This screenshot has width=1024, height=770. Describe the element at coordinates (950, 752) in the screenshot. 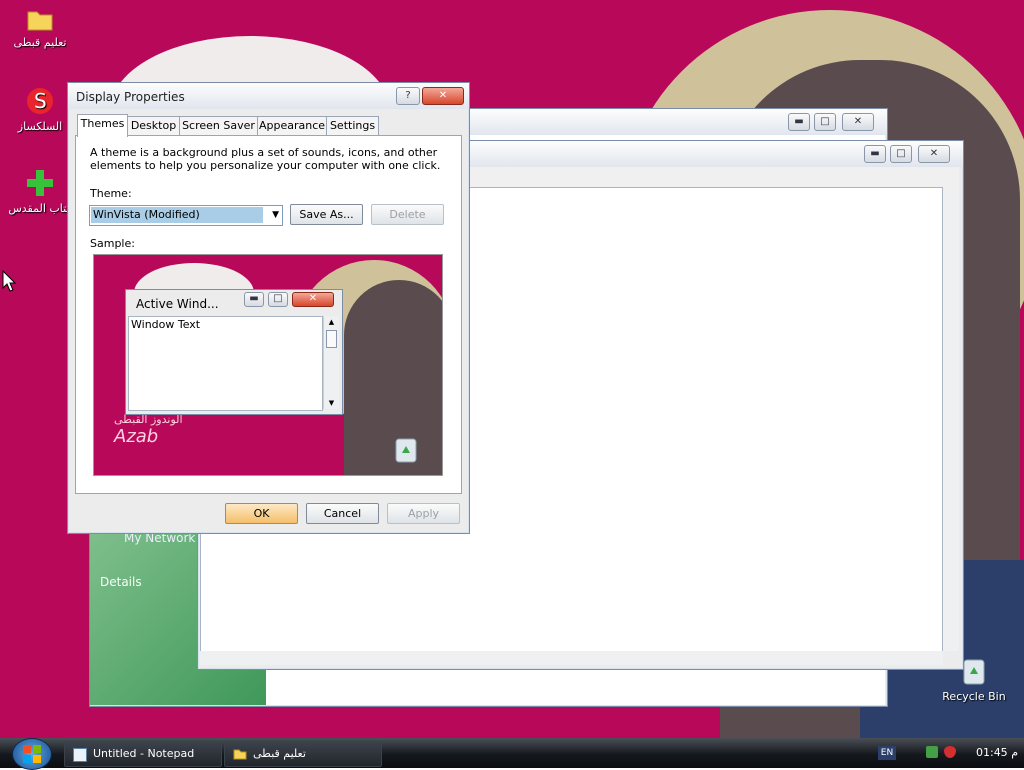

I see `security-shield-icon` at that location.